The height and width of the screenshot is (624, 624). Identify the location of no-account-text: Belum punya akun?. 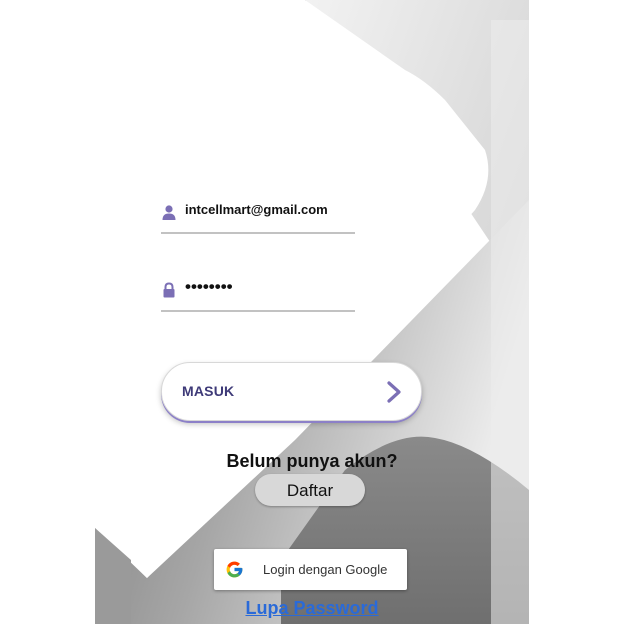
(312, 461).